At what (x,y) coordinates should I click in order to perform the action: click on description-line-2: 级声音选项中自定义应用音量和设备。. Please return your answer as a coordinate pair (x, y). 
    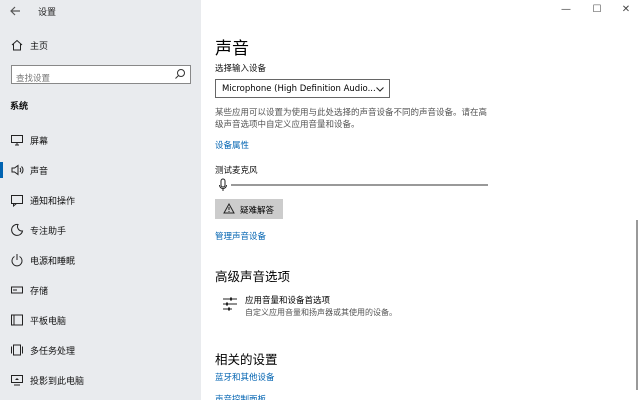
    Looking at the image, I should click on (287, 125).